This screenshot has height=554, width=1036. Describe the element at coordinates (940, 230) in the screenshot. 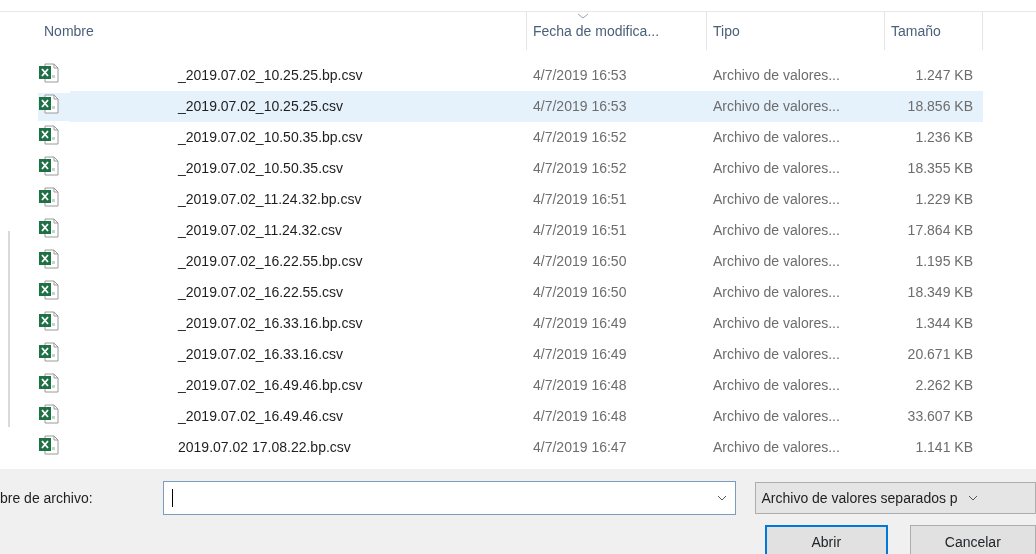

I see `file-size: 17.864 KB` at that location.